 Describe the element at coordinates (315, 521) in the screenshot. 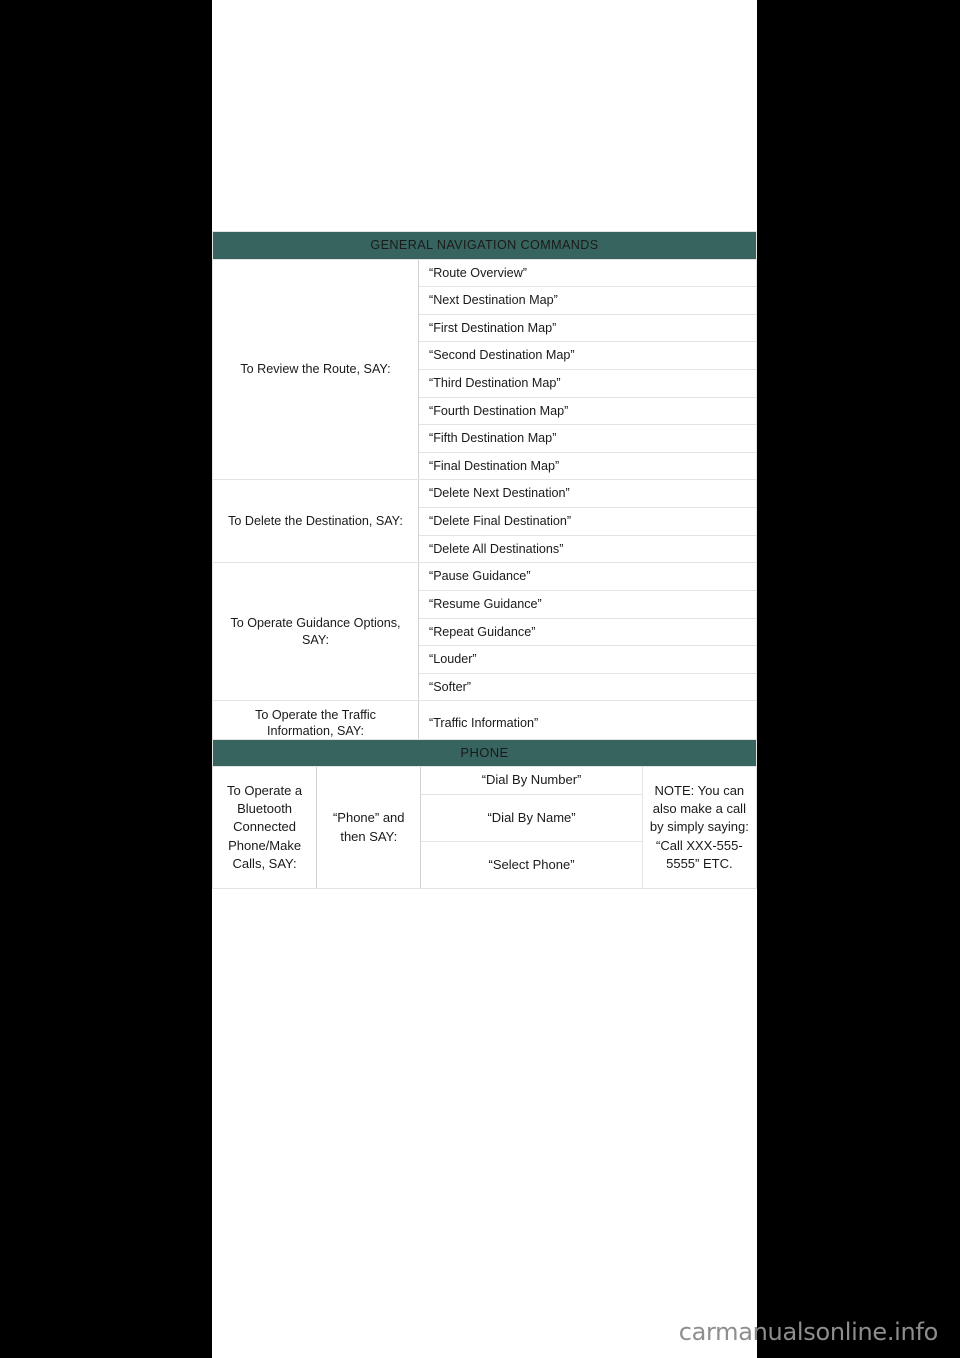

I see `nav-group-label-delete-destination: To Delete the Destination, SAY:` at that location.